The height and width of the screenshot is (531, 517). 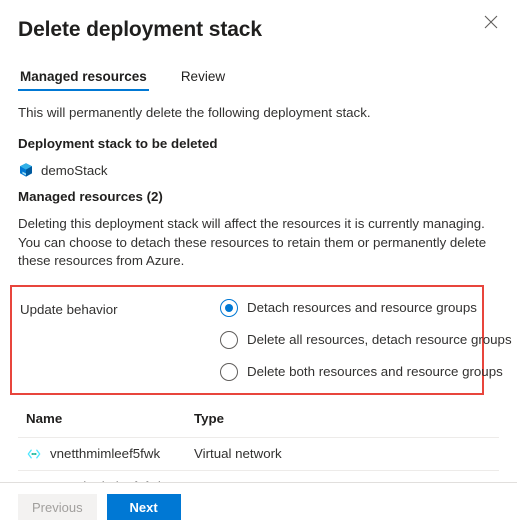 I want to click on column-header-type: Type, so click(x=346, y=424).